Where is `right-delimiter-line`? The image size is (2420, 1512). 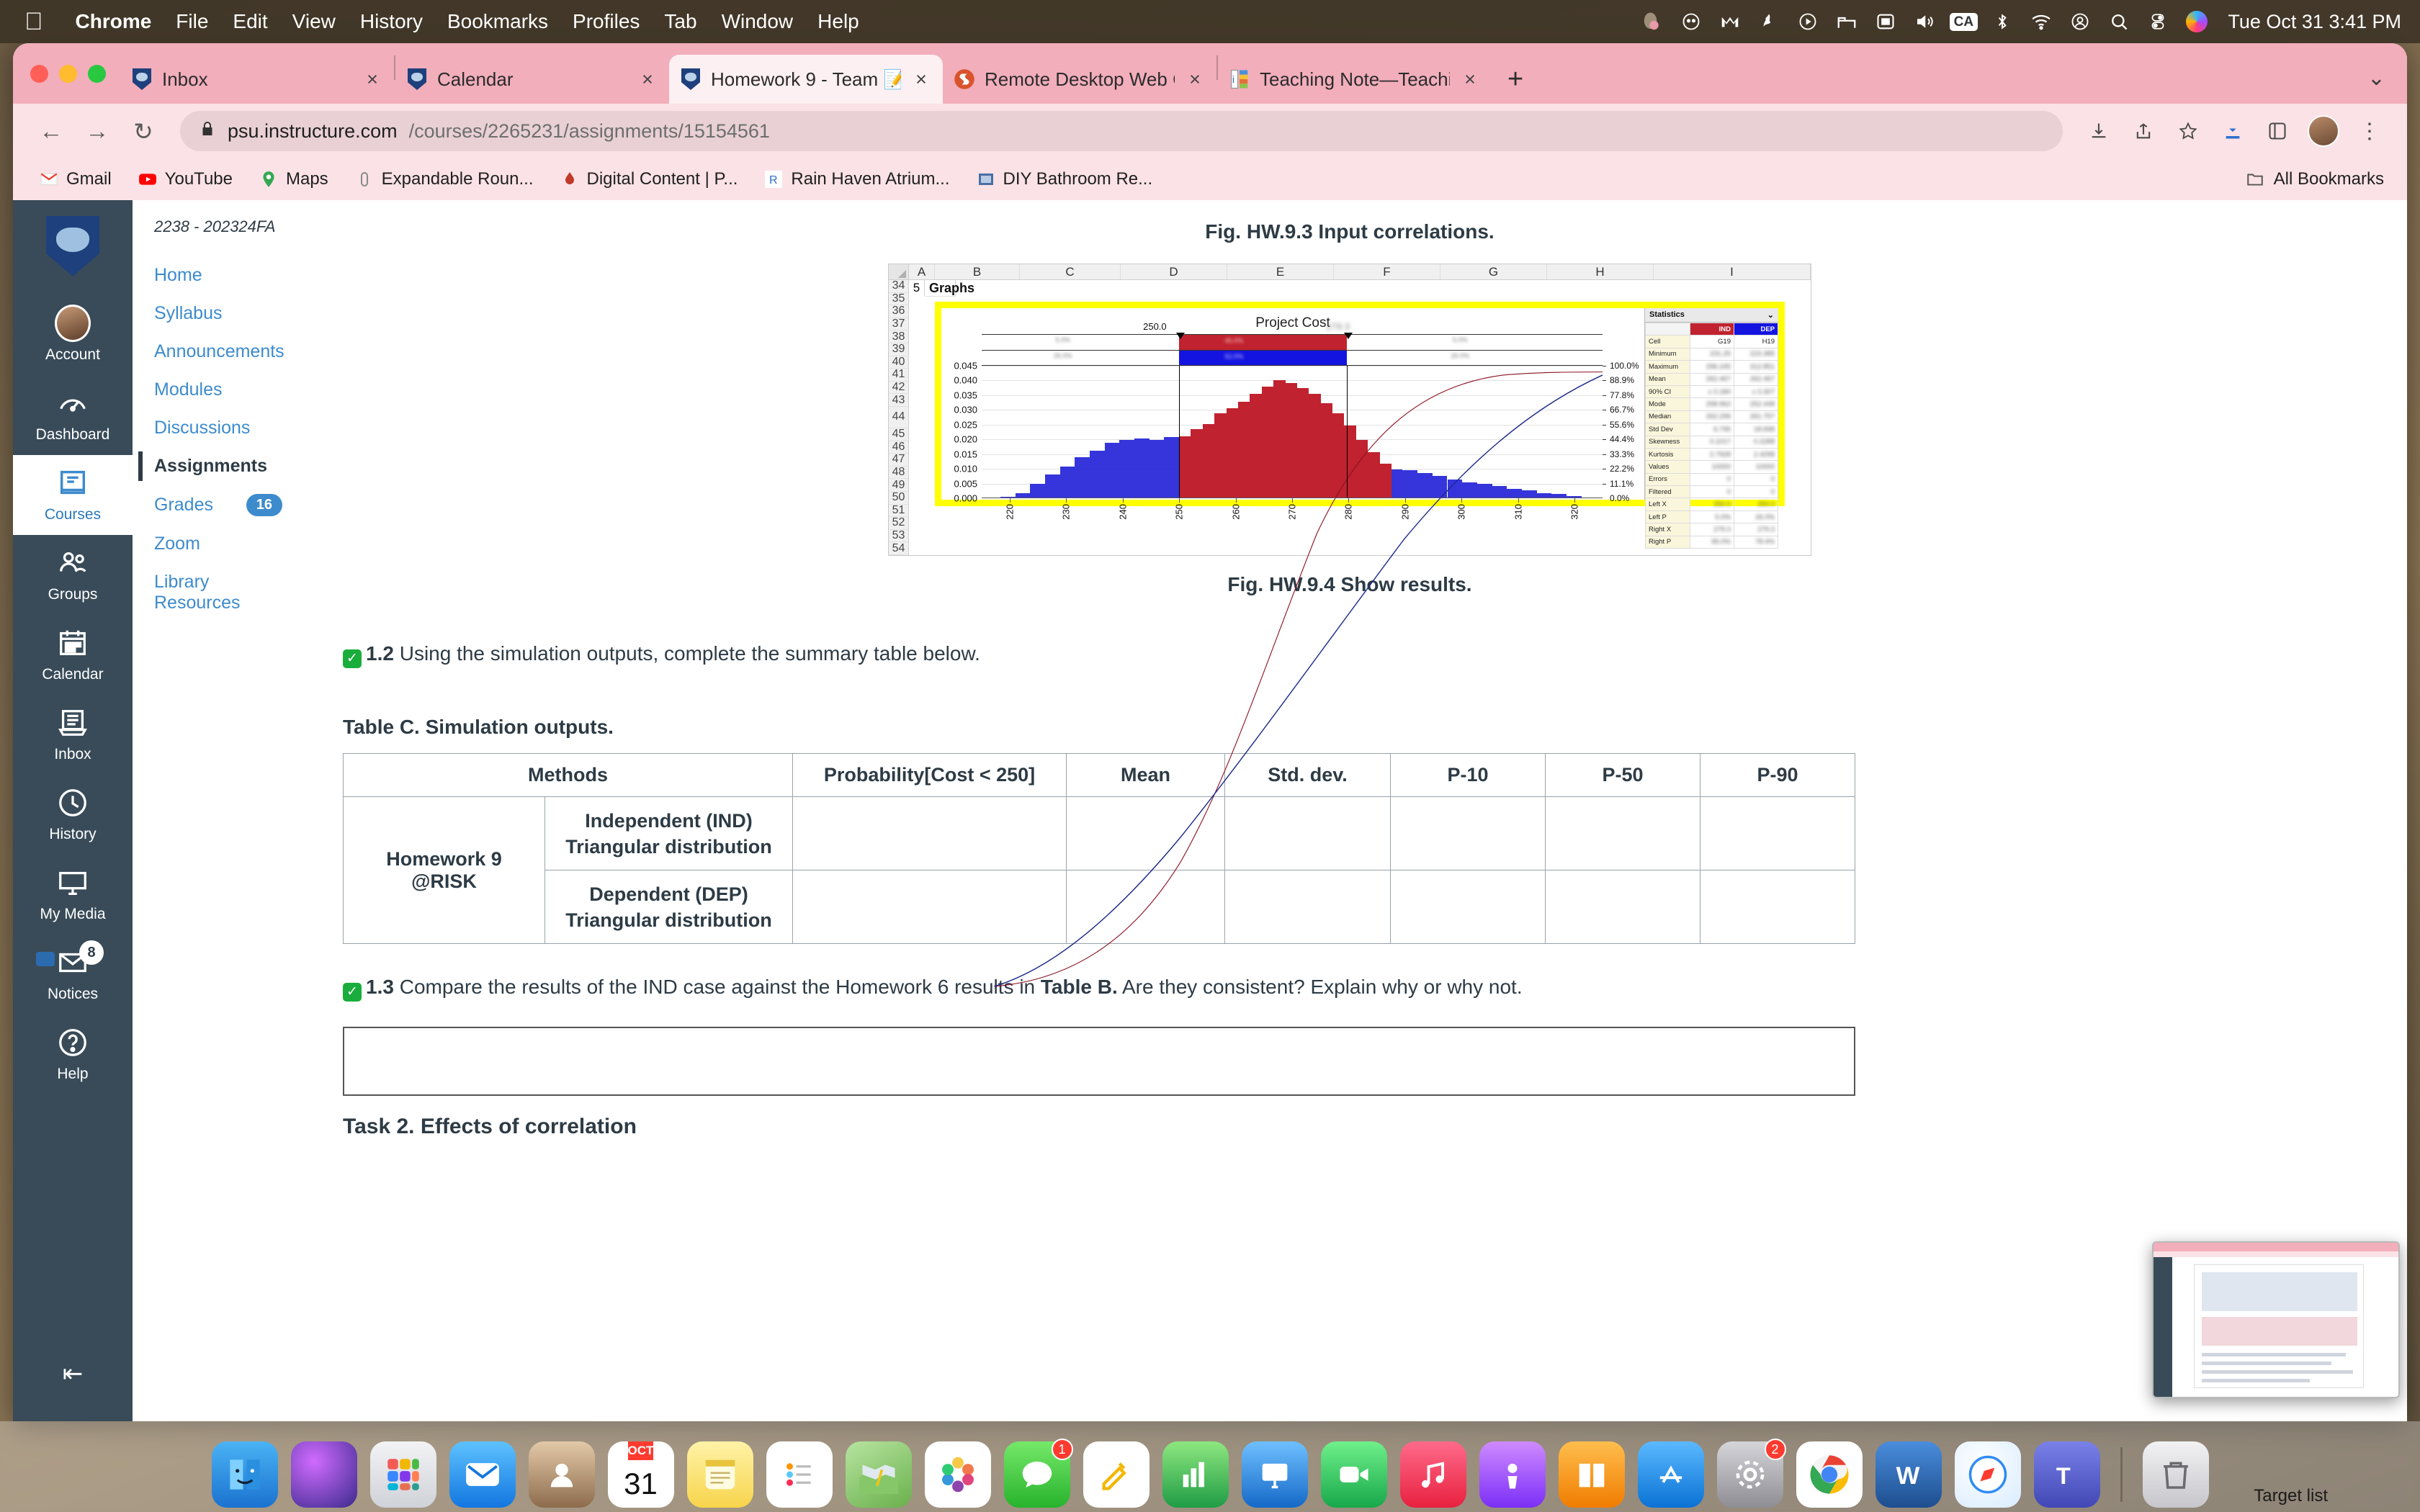
right-delimiter-line is located at coordinates (1347, 432).